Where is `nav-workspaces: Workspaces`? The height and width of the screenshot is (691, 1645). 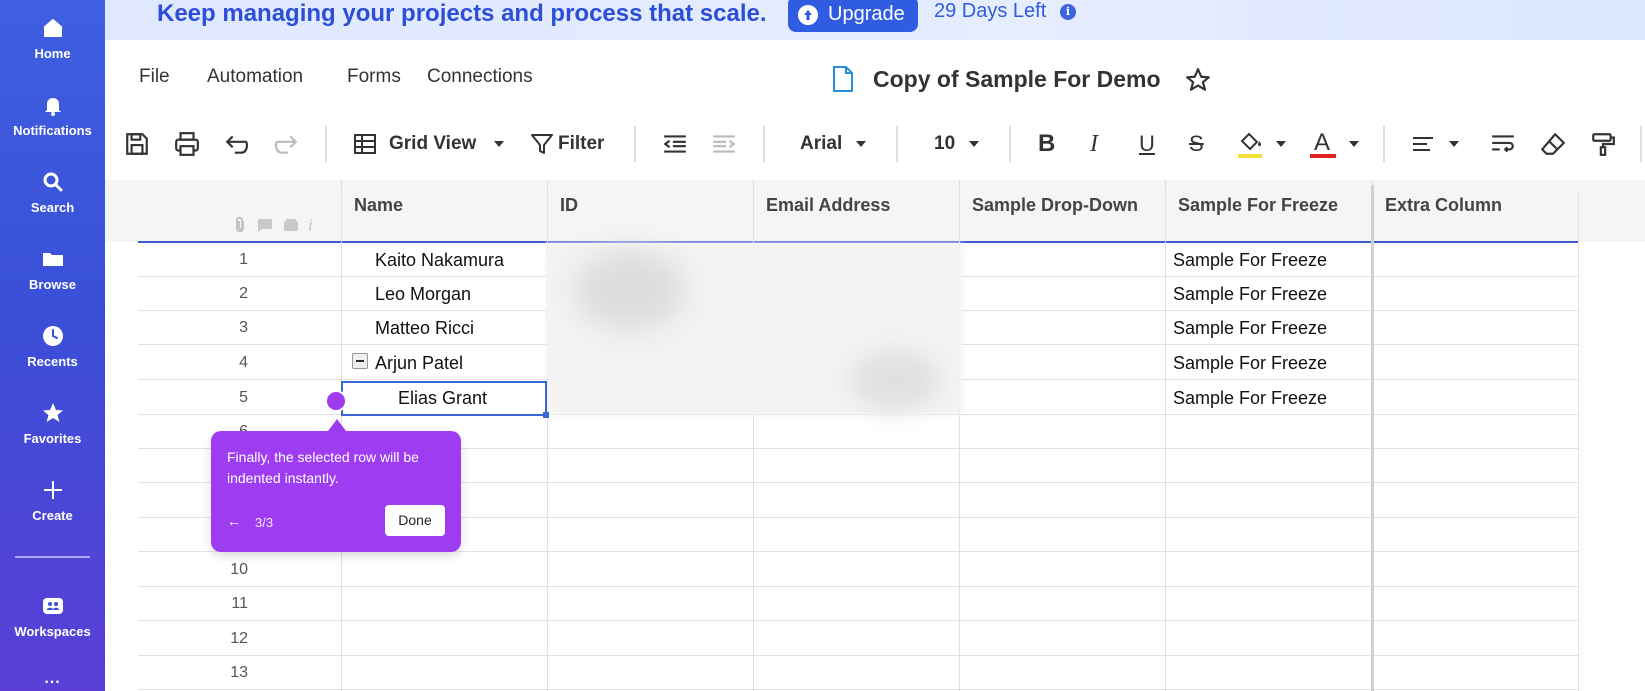
nav-workspaces: Workspaces is located at coordinates (52, 616).